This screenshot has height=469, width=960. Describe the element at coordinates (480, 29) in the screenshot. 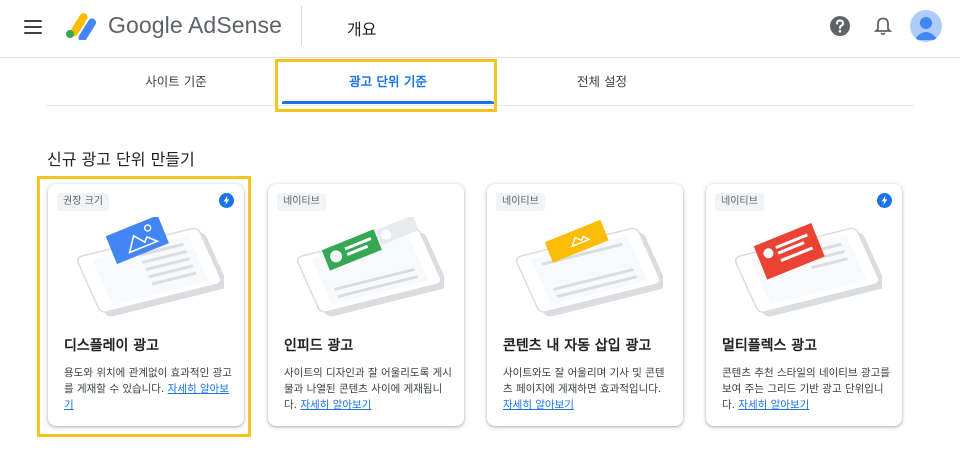

I see `top-app-bar: Google AdSense 개요` at that location.